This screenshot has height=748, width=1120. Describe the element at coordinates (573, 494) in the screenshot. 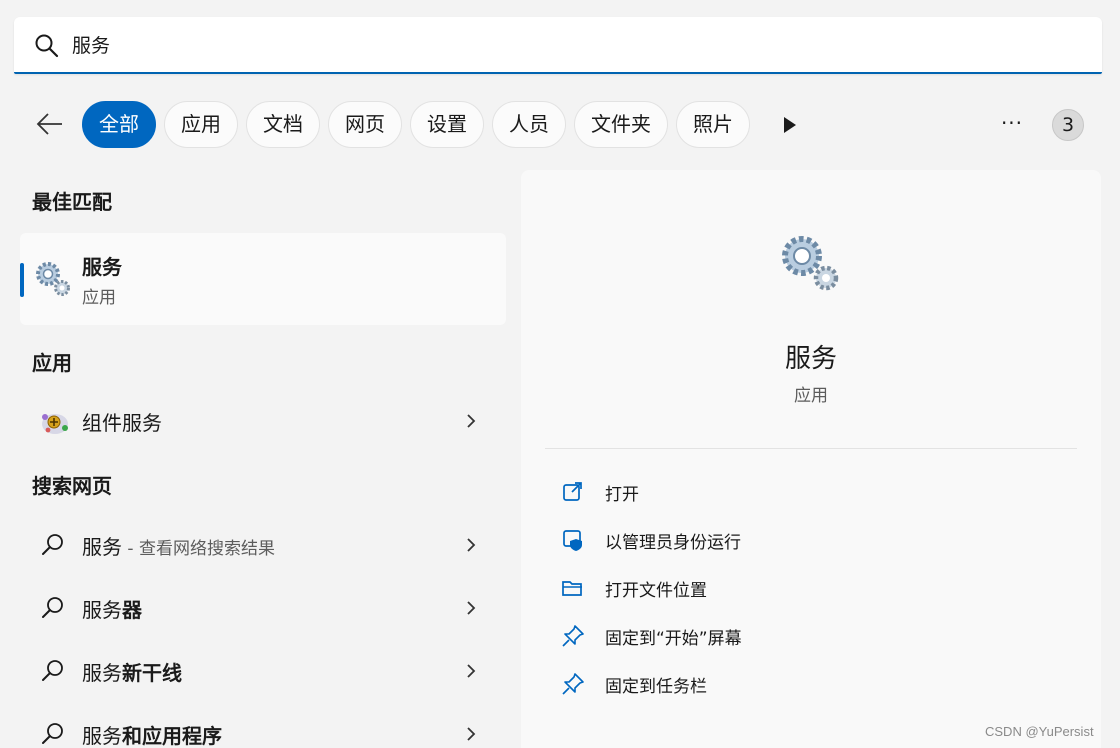

I see `open-external-icon` at that location.